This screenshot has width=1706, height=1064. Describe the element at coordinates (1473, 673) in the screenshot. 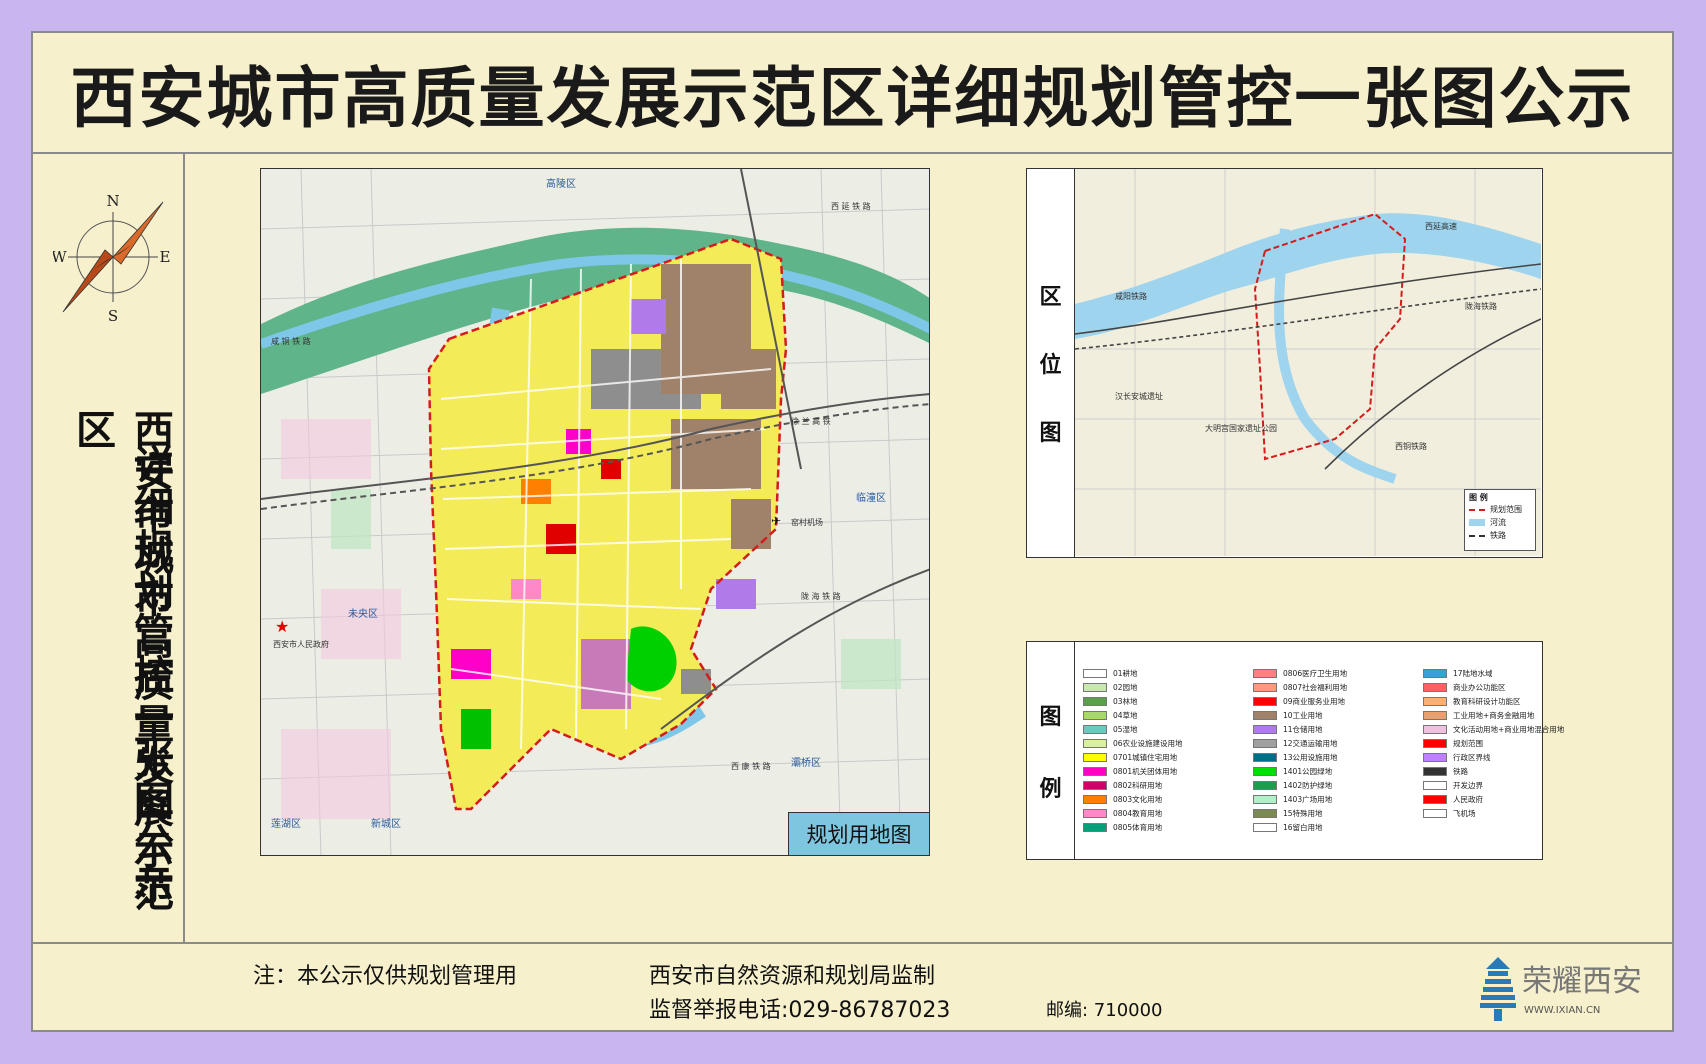

I see `legend-label: 17陆地水域` at that location.